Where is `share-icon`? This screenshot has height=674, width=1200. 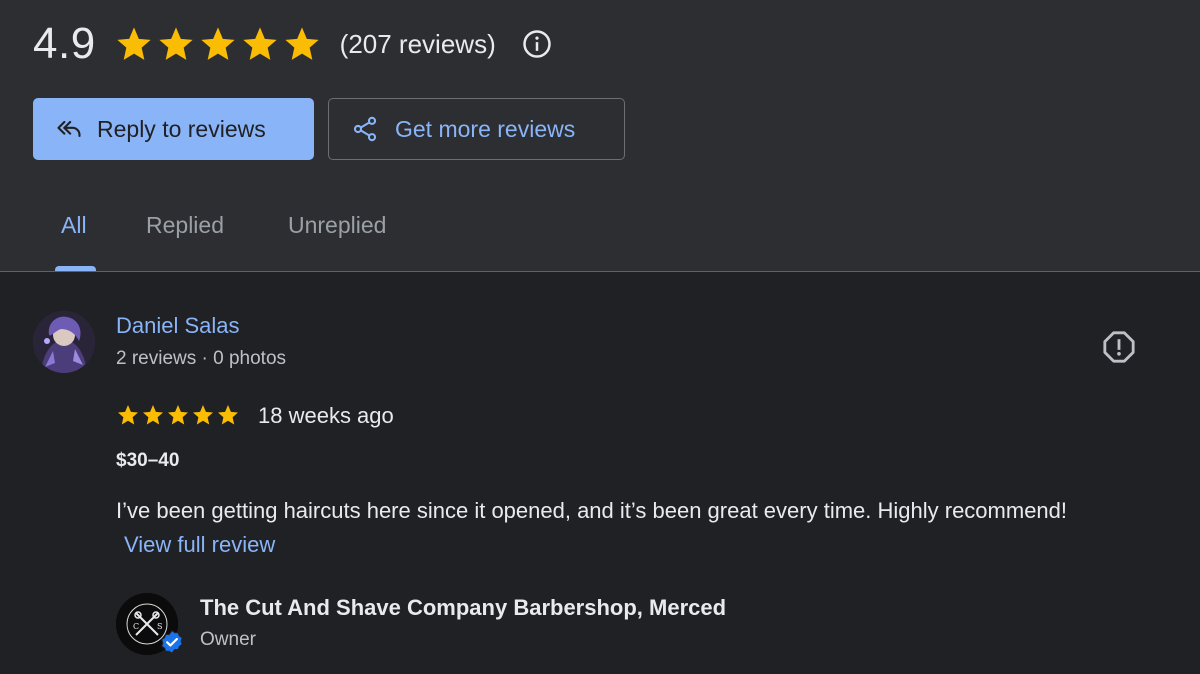
share-icon is located at coordinates (365, 129).